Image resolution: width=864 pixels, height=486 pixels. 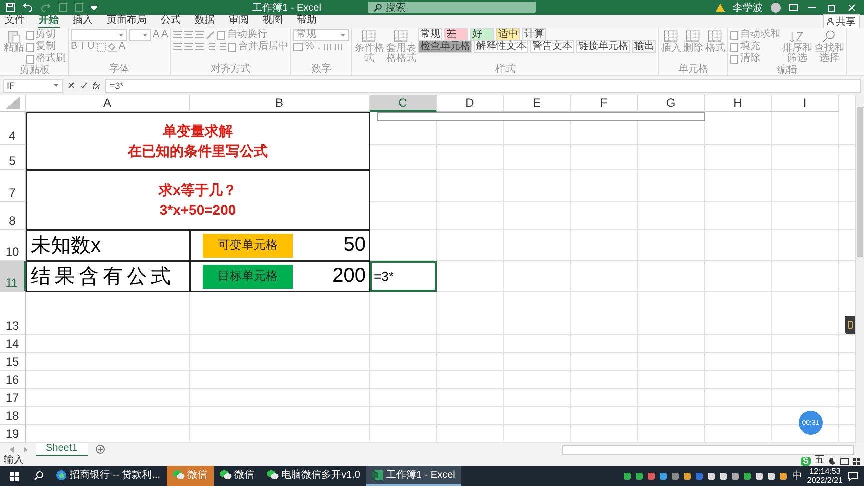 I want to click on menu-tab: 插入, so click(x=83, y=21).